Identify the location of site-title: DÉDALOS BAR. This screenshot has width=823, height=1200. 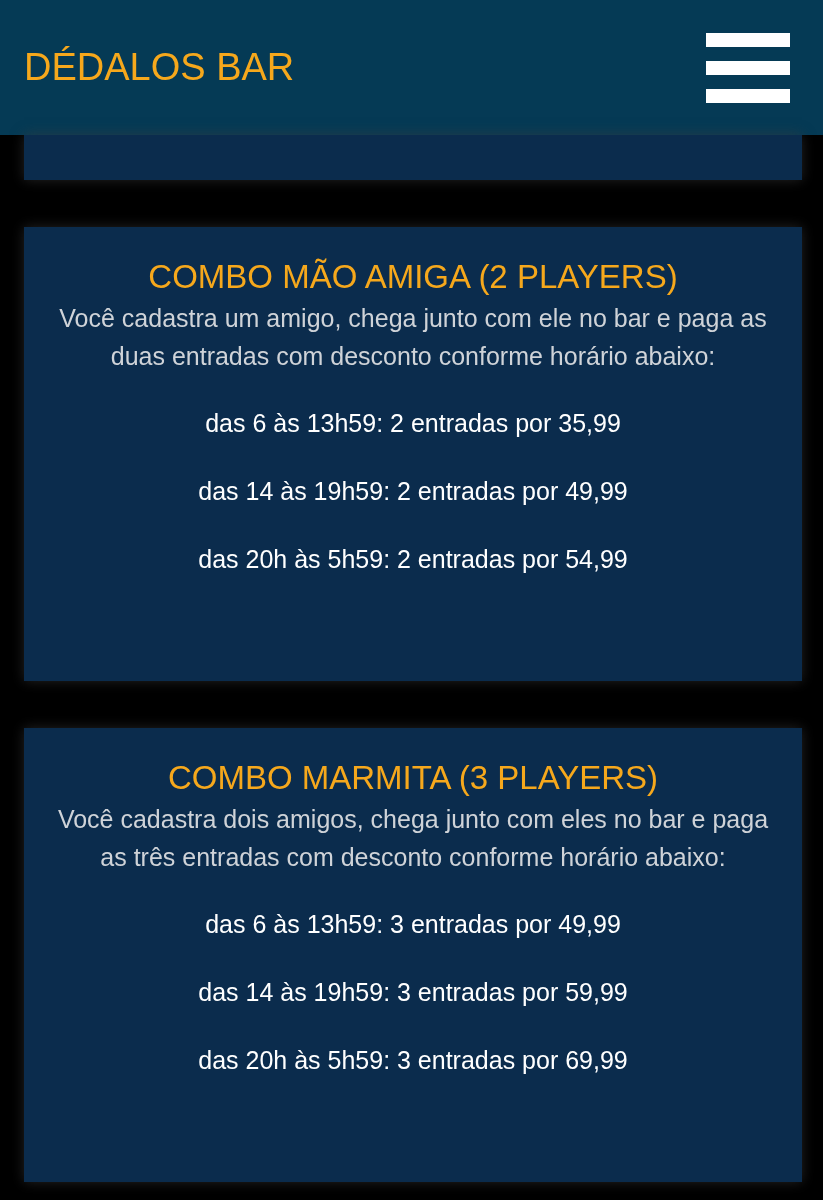
(159, 67).